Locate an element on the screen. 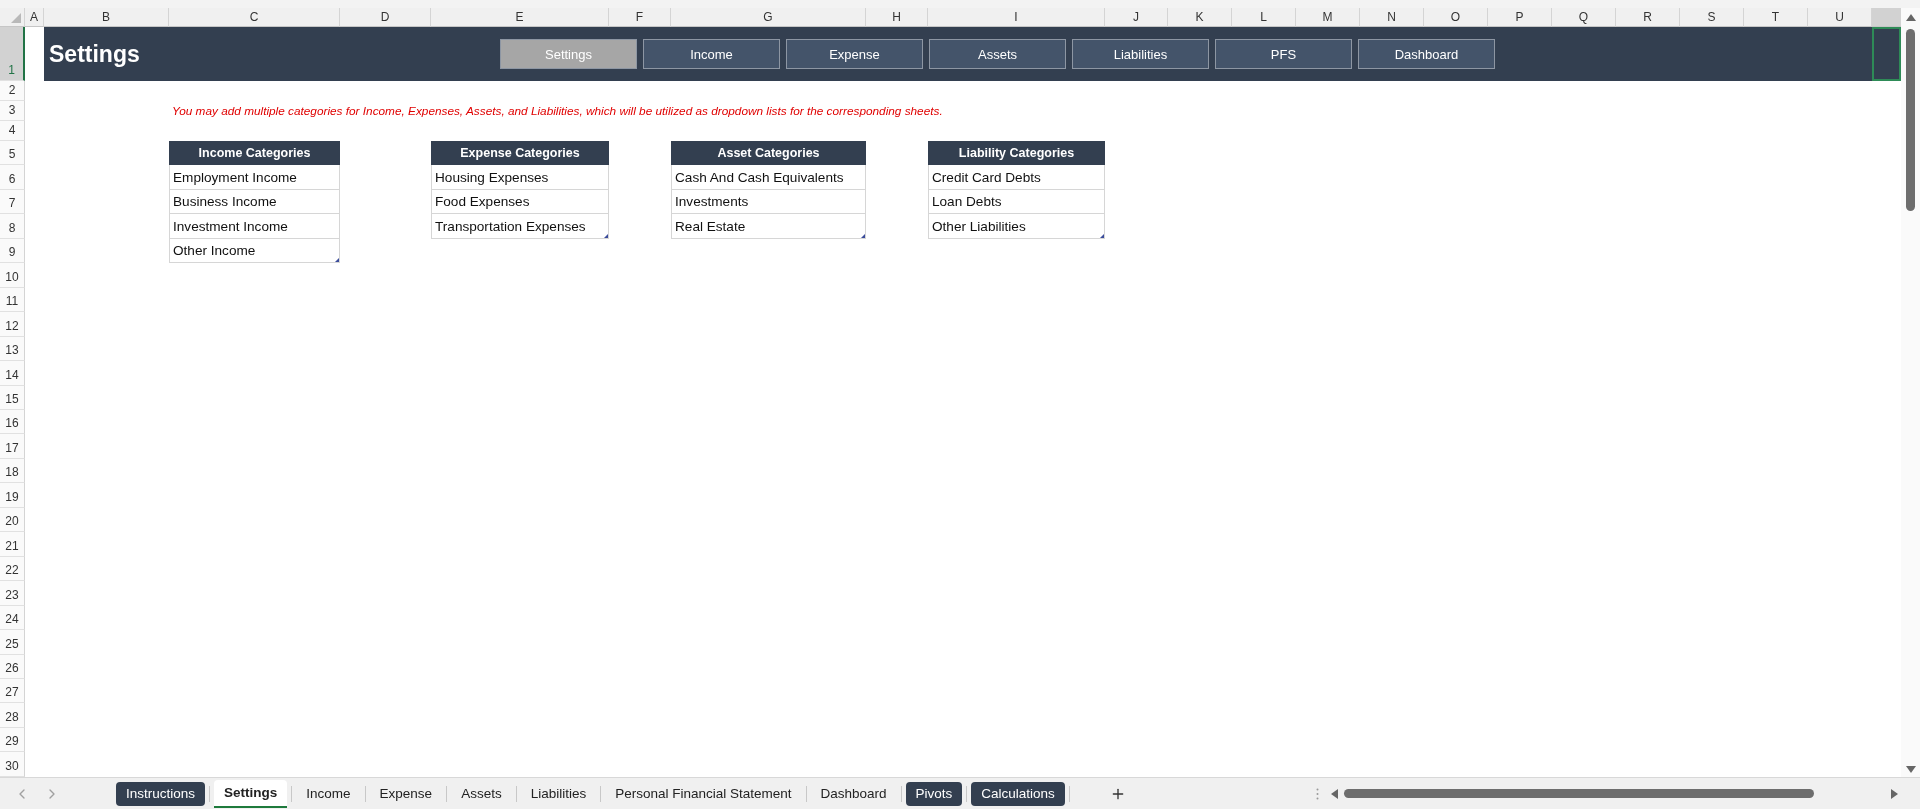 The height and width of the screenshot is (809, 1920). table-cell: Loan Debts is located at coordinates (1016, 202).